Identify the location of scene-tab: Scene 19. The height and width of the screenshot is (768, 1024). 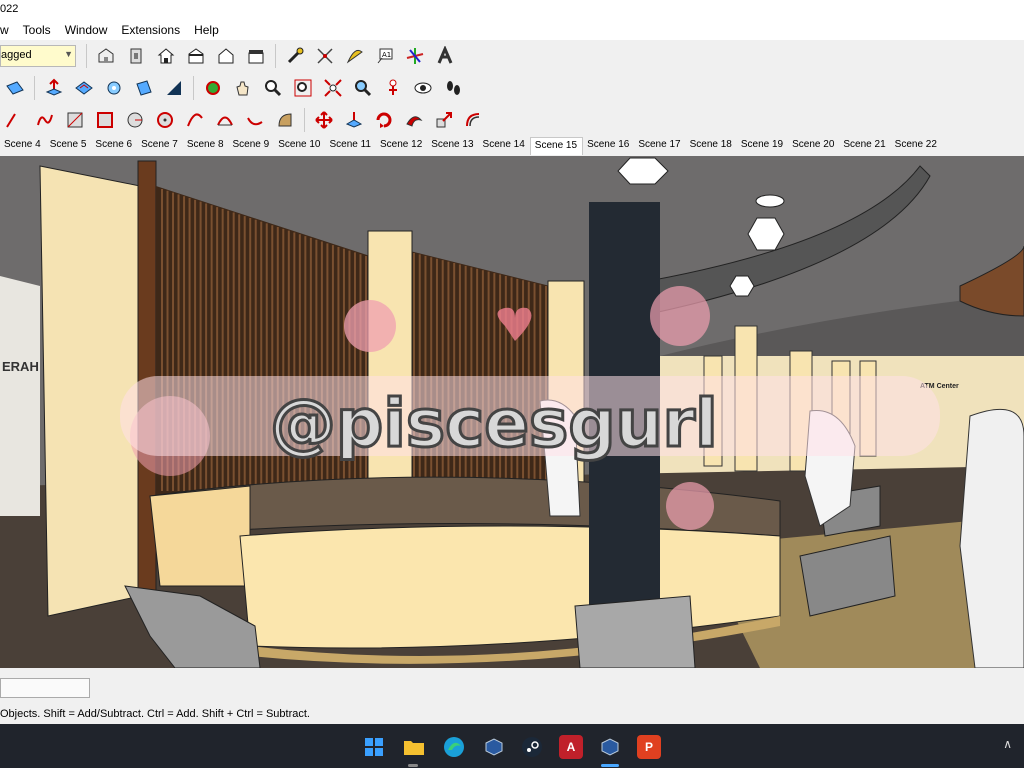
(762, 146).